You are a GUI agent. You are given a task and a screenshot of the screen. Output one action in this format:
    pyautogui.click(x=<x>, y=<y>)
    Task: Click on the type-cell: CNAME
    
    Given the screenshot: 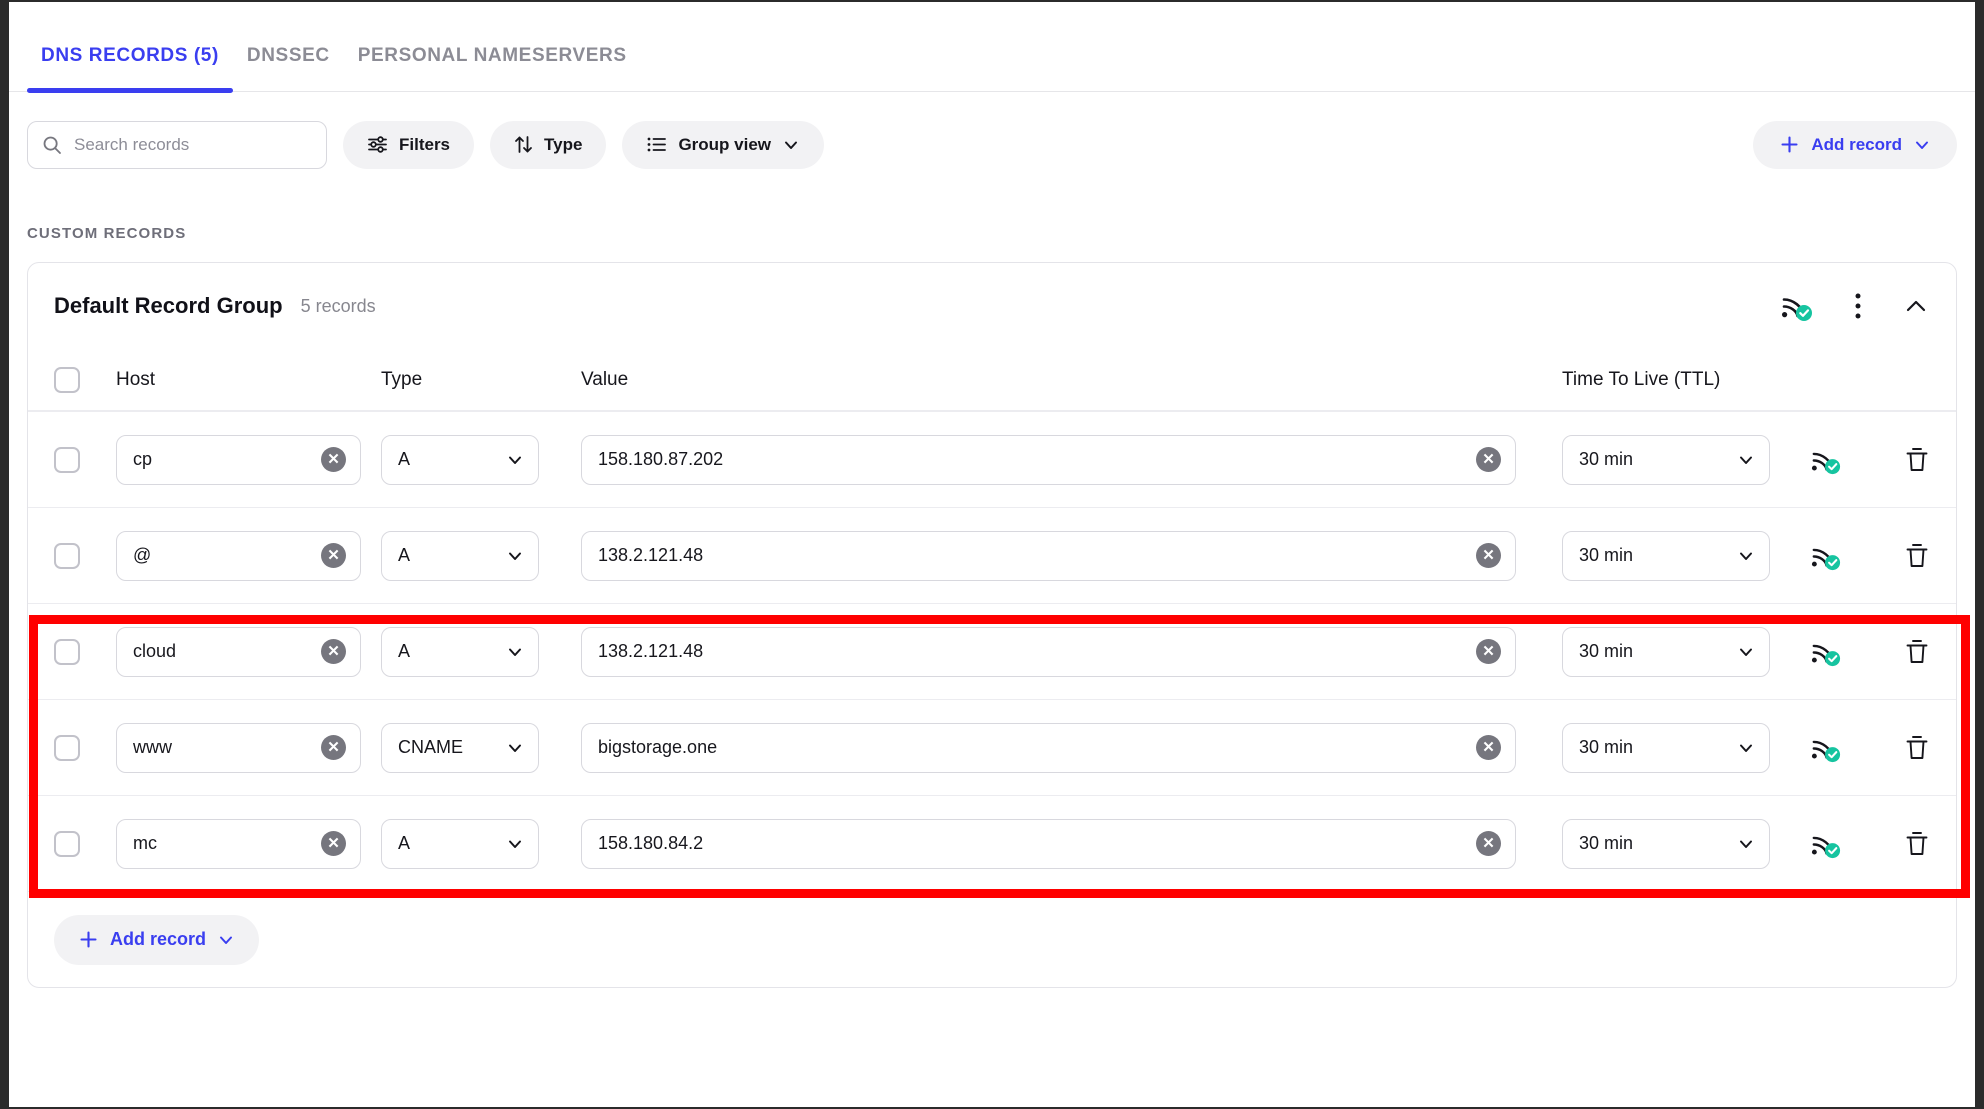 What is the action you would take?
    pyautogui.click(x=481, y=747)
    